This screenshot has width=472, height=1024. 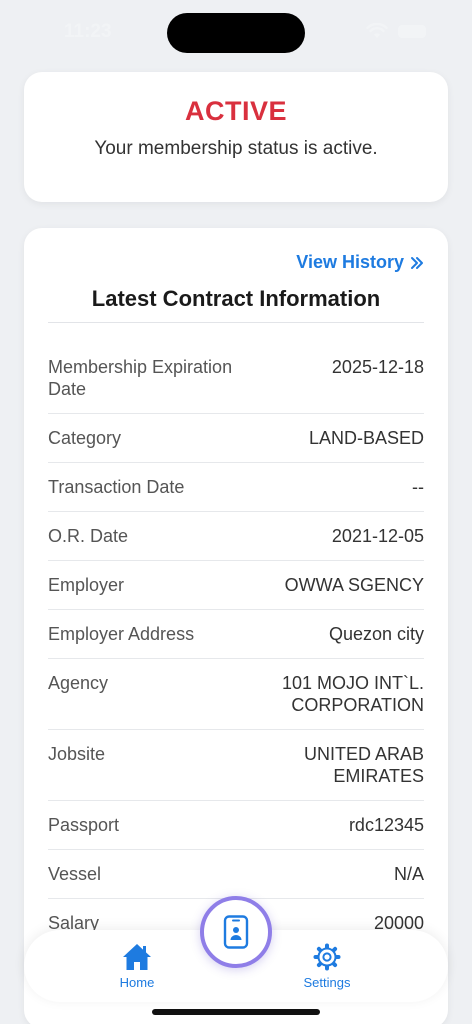 What do you see at coordinates (78, 683) in the screenshot?
I see `info-label: Agency` at bounding box center [78, 683].